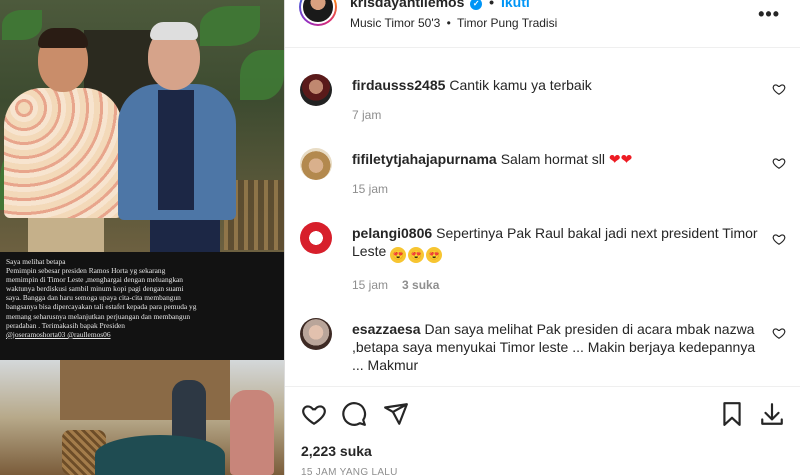 The image size is (800, 475). Describe the element at coordinates (336, 451) in the screenshot. I see `likes-count: 2,223 suka` at that location.